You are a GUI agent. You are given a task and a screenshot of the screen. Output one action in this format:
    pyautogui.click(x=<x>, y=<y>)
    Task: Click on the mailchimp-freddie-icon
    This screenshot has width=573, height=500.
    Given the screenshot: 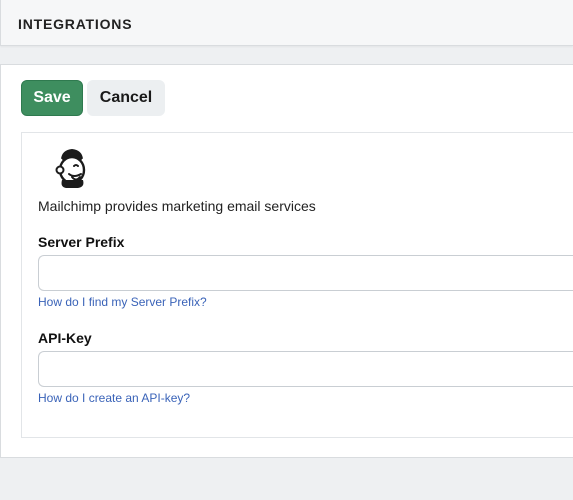 What is the action you would take?
    pyautogui.click(x=70, y=168)
    